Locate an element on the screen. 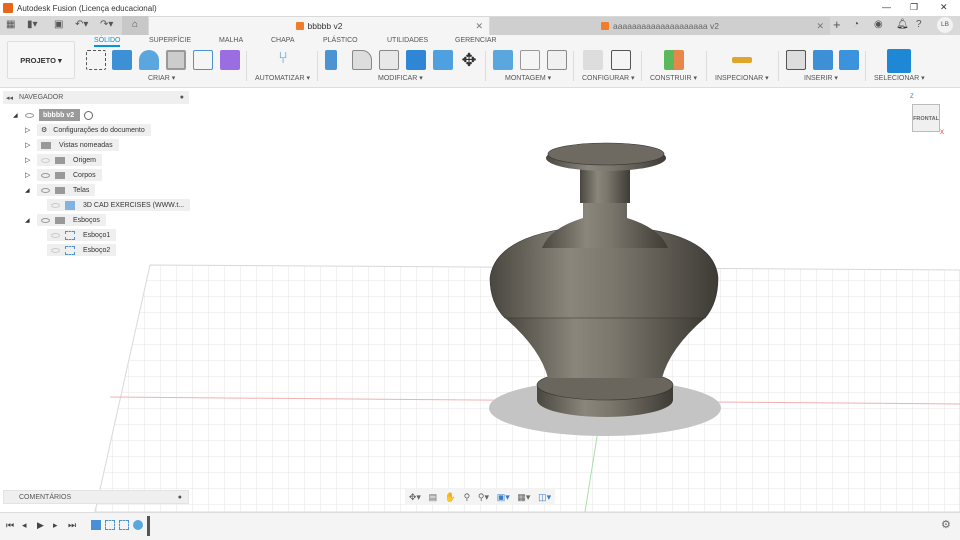 The height and width of the screenshot is (540, 960). pan-icon: ✋ is located at coordinates (450, 497).